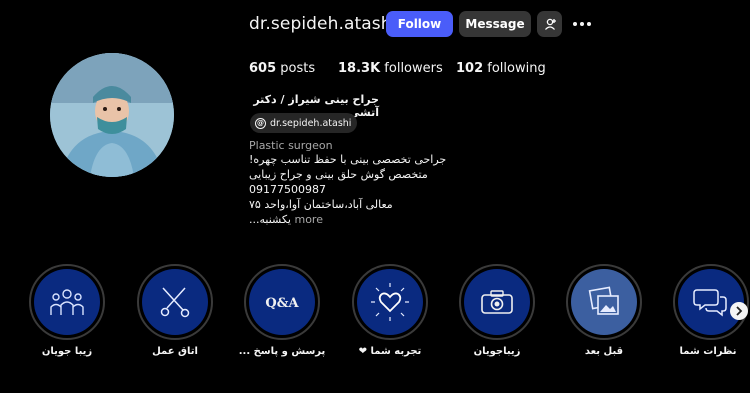 This screenshot has height=393, width=750. I want to click on bio-phone: 09177500987, so click(287, 189).